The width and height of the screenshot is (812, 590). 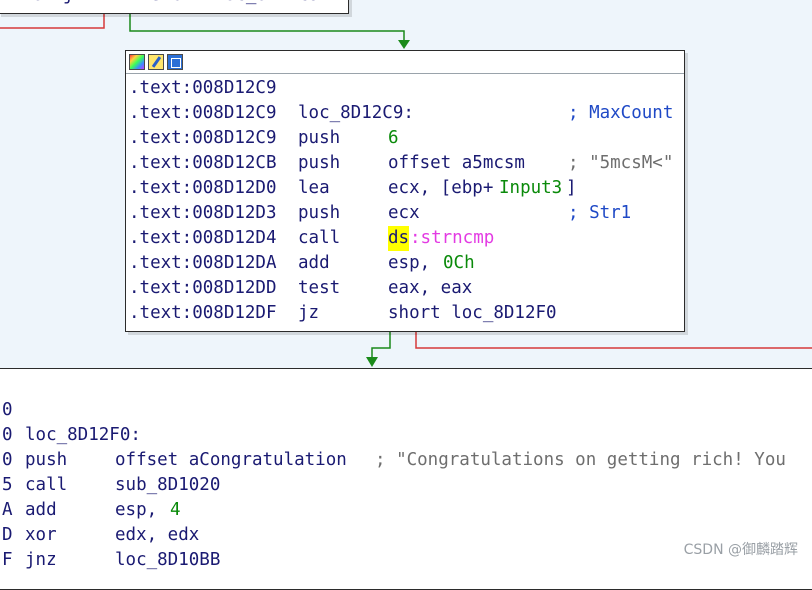 I want to click on asm-address: .text:008D12DD, so click(x=203, y=288).